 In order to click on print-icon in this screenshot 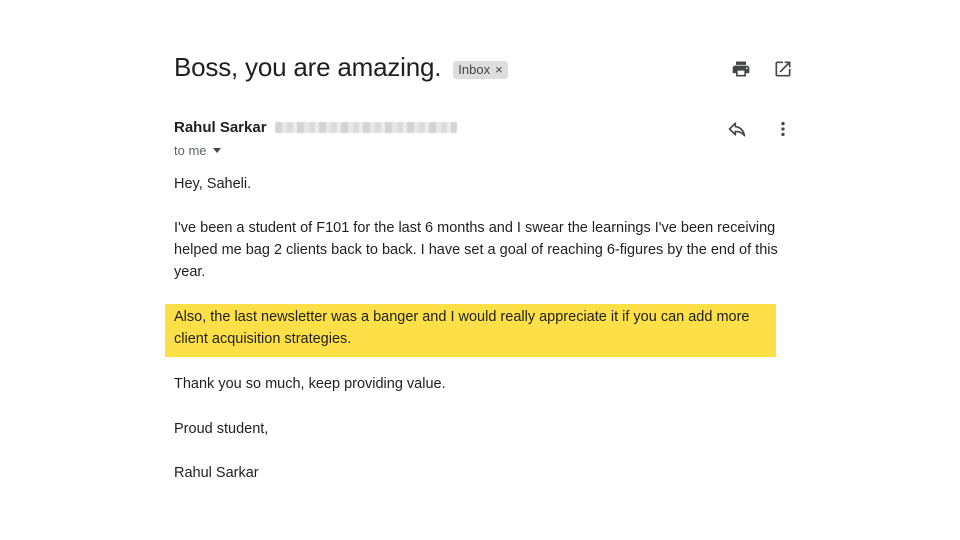, I will do `click(741, 69)`.